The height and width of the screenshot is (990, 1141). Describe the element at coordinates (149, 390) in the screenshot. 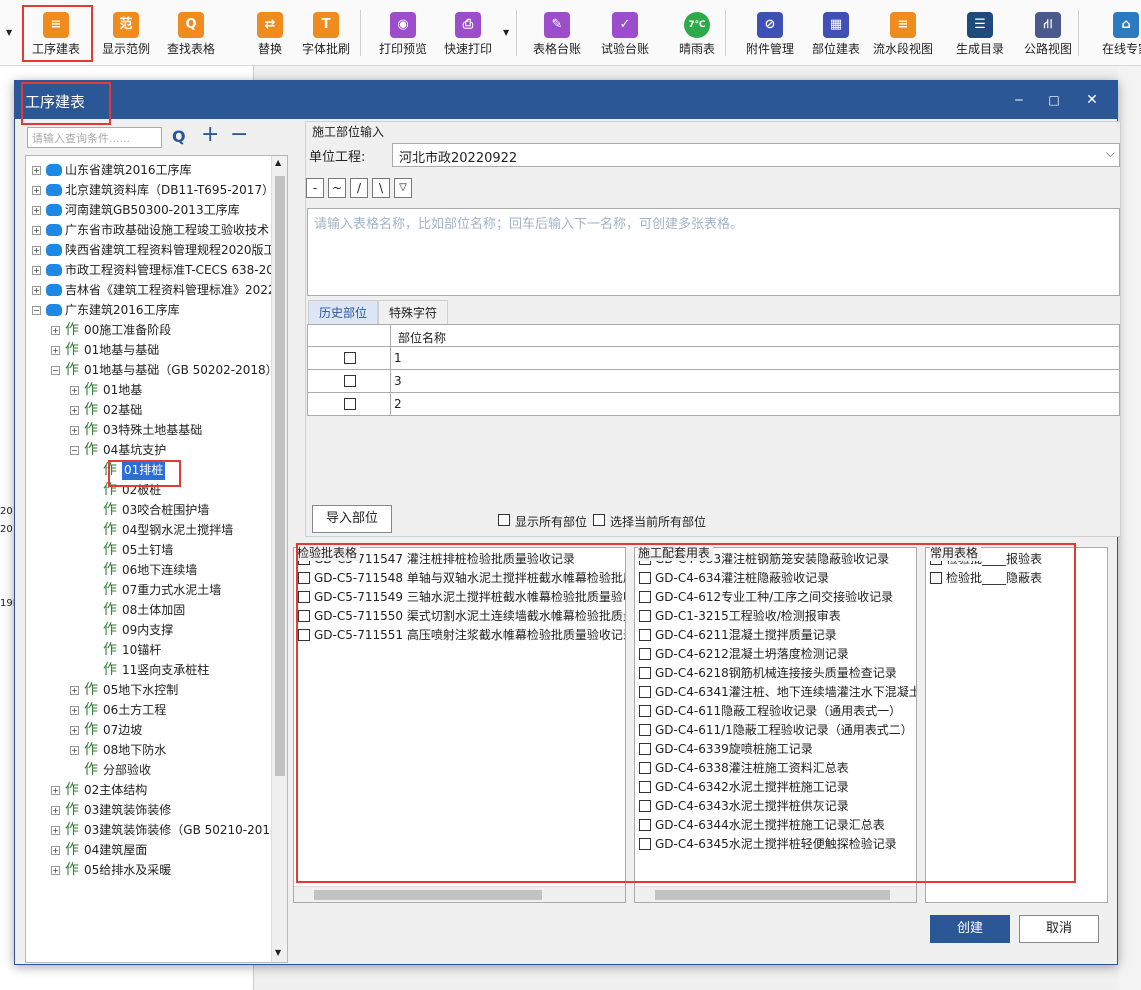

I see `tree-item: + 作 01地基` at that location.